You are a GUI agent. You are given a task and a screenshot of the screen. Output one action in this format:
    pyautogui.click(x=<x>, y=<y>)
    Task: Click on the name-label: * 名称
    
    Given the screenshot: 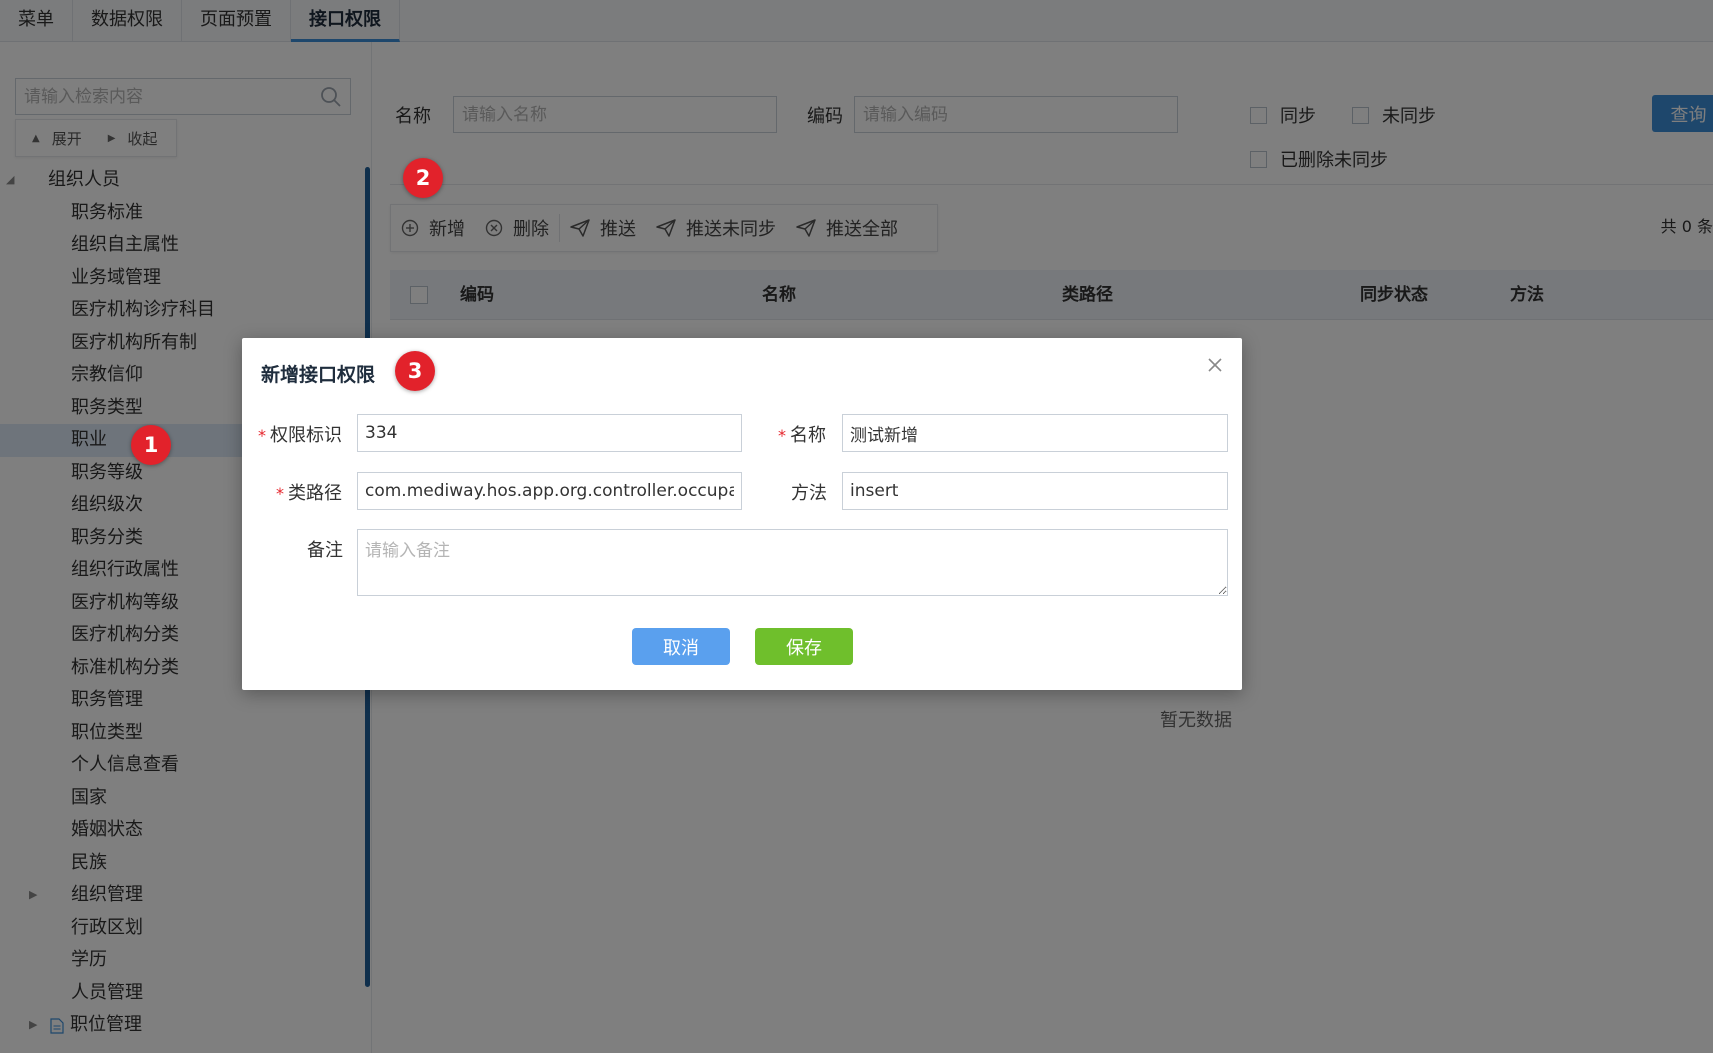 What is the action you would take?
    pyautogui.click(x=802, y=435)
    